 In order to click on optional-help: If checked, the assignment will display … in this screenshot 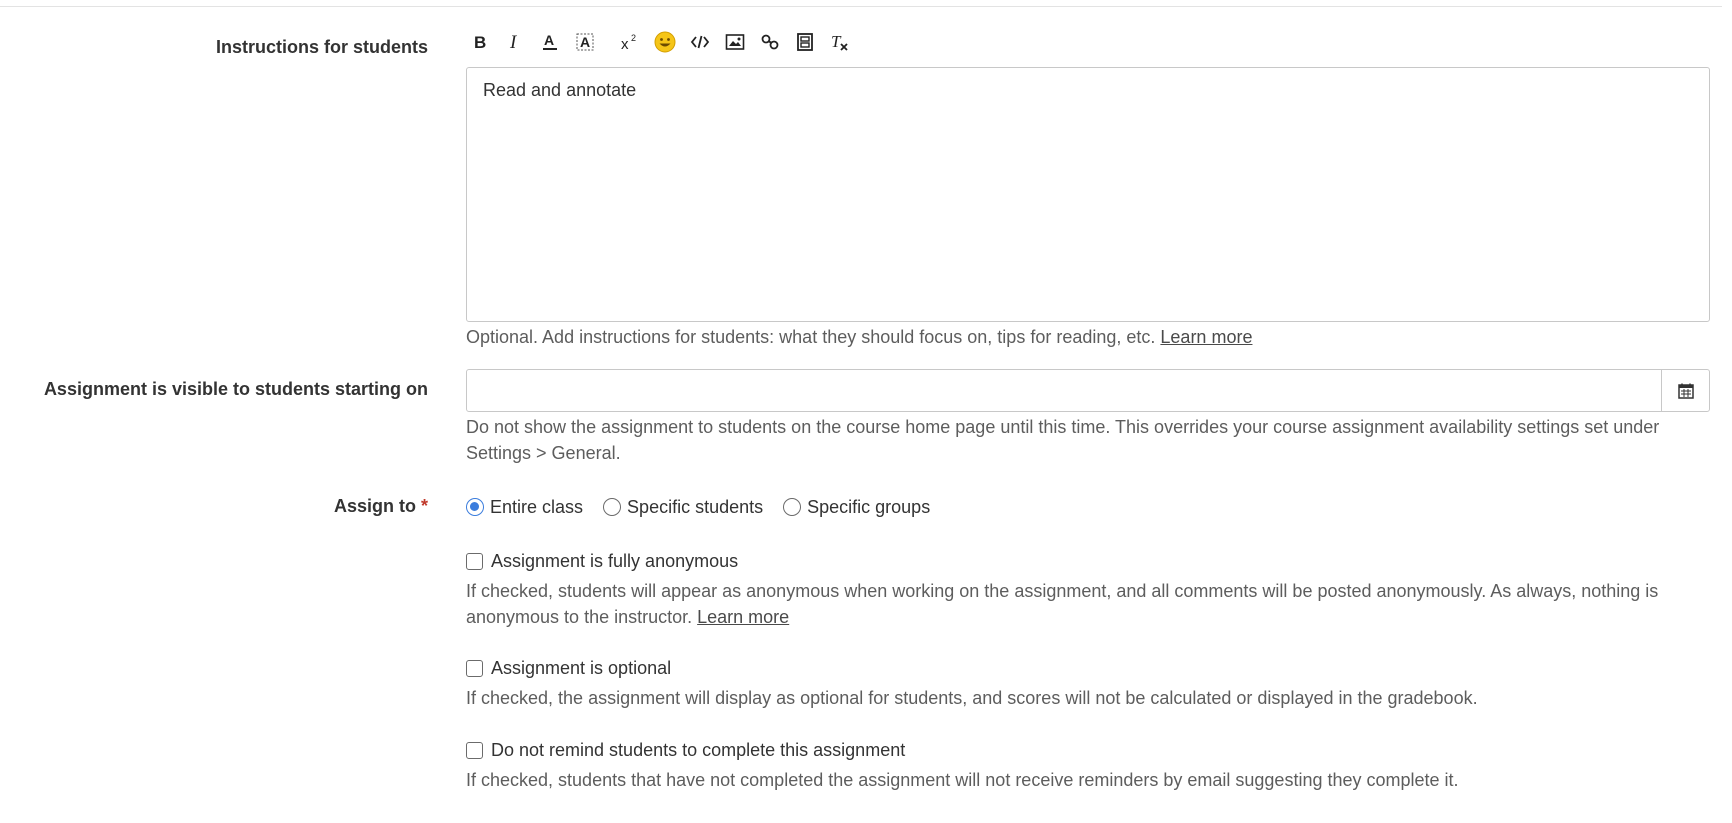, I will do `click(972, 698)`.